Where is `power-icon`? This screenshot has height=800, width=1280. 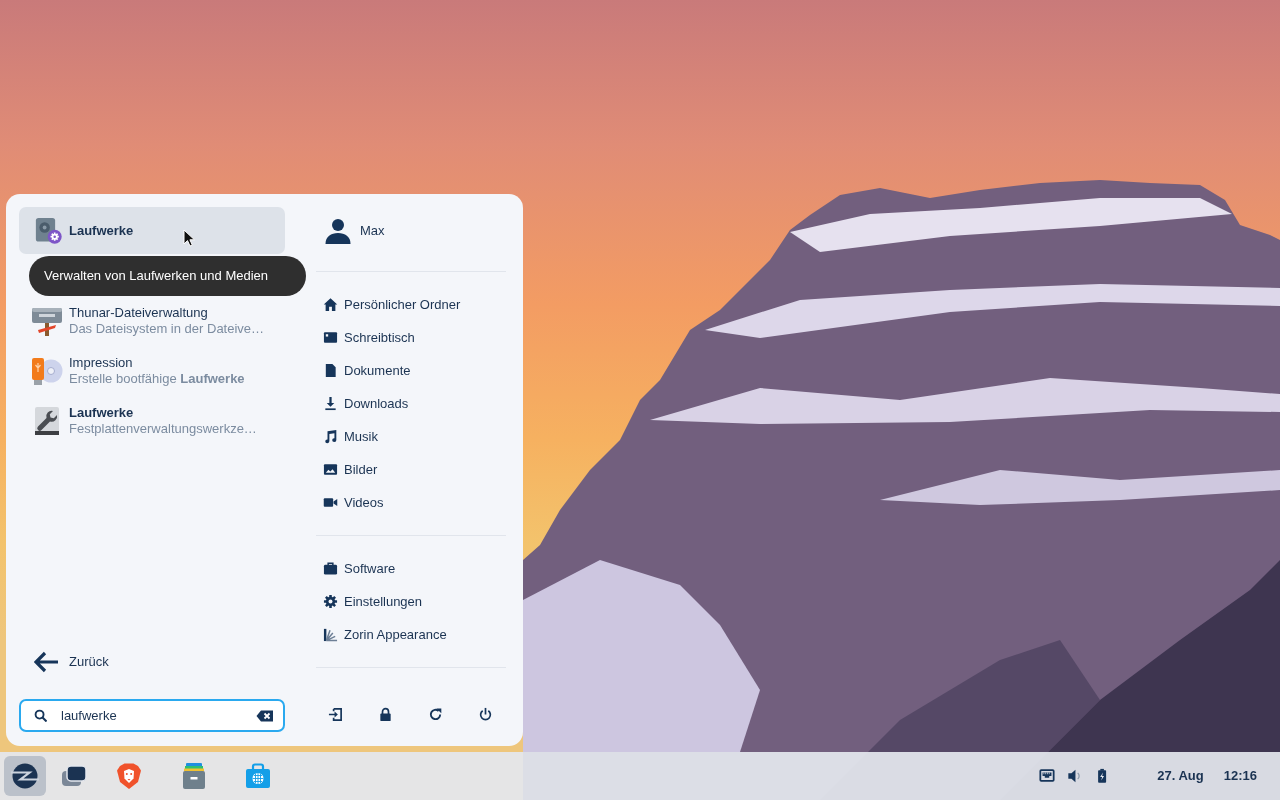 power-icon is located at coordinates (485, 714).